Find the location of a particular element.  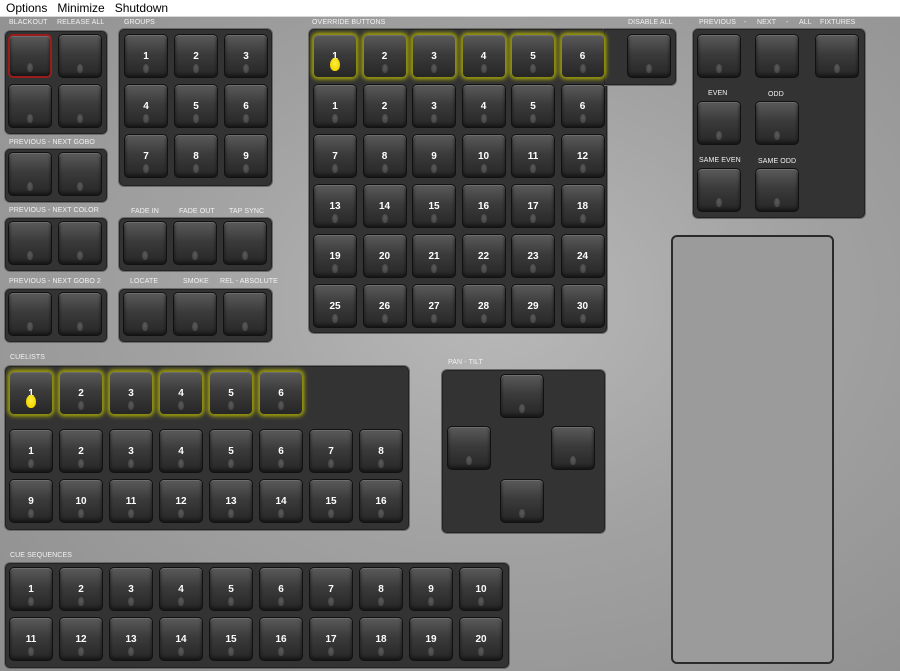

override-button-21: 21 is located at coordinates (434, 256).